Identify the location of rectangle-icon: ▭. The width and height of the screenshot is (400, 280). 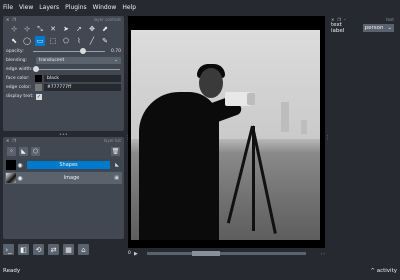
(40, 40).